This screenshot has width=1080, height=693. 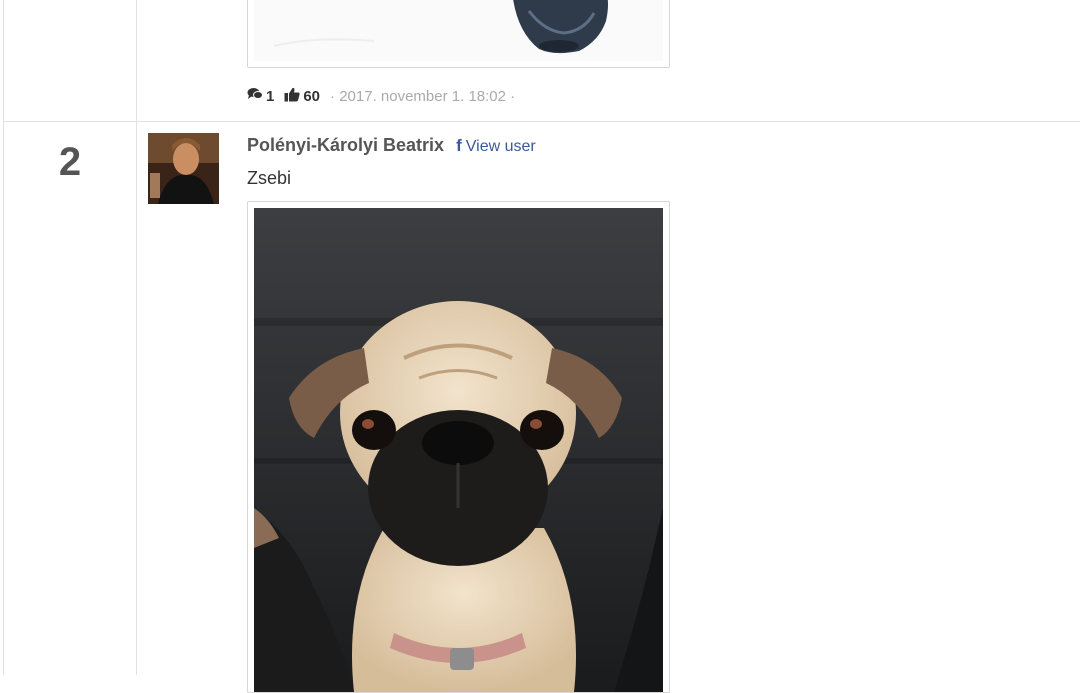 I want to click on previous-entry-photo, so click(x=458, y=34).